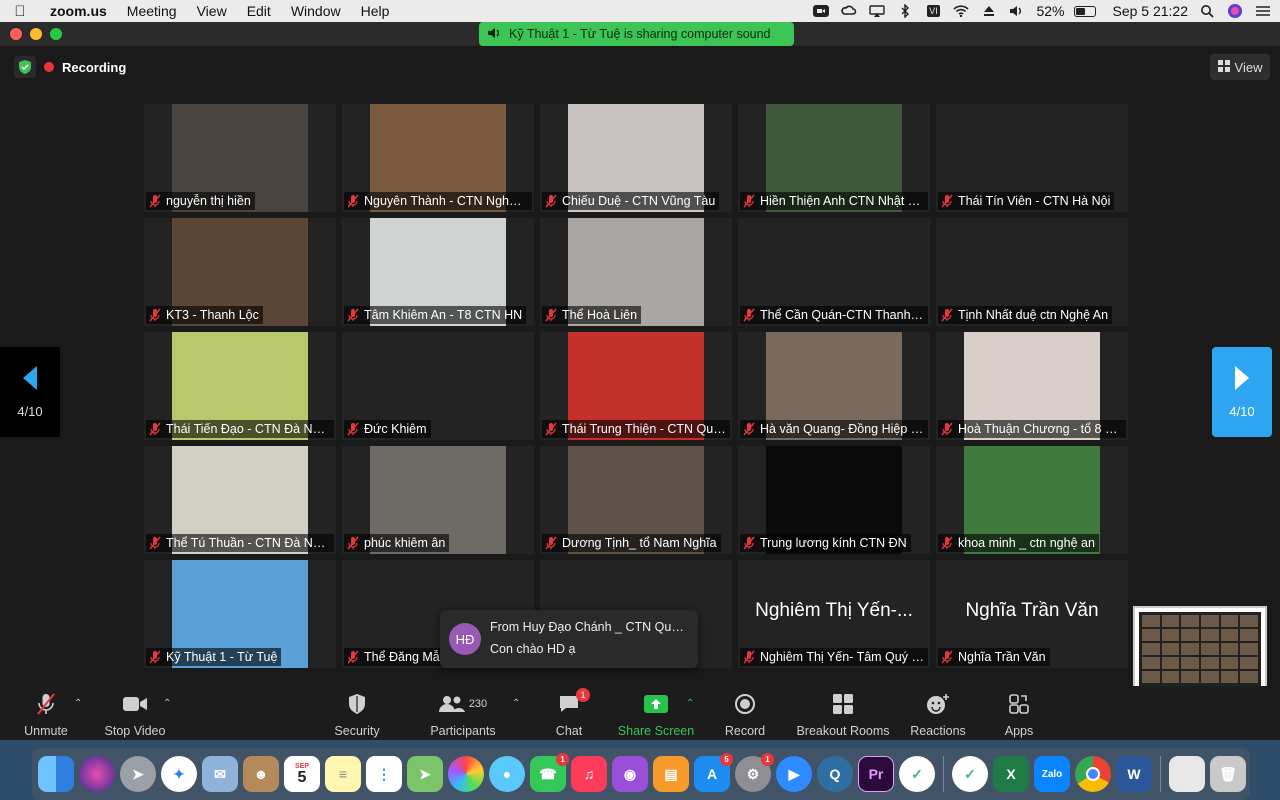  I want to click on evernote-like-icon: ✓, so click(917, 774).